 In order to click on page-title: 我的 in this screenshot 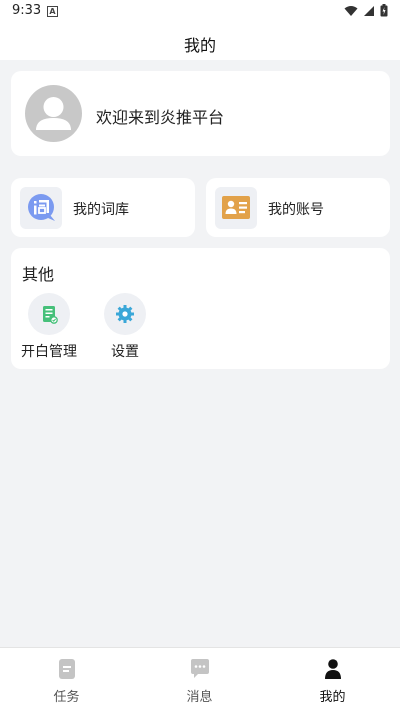, I will do `click(199, 45)`.